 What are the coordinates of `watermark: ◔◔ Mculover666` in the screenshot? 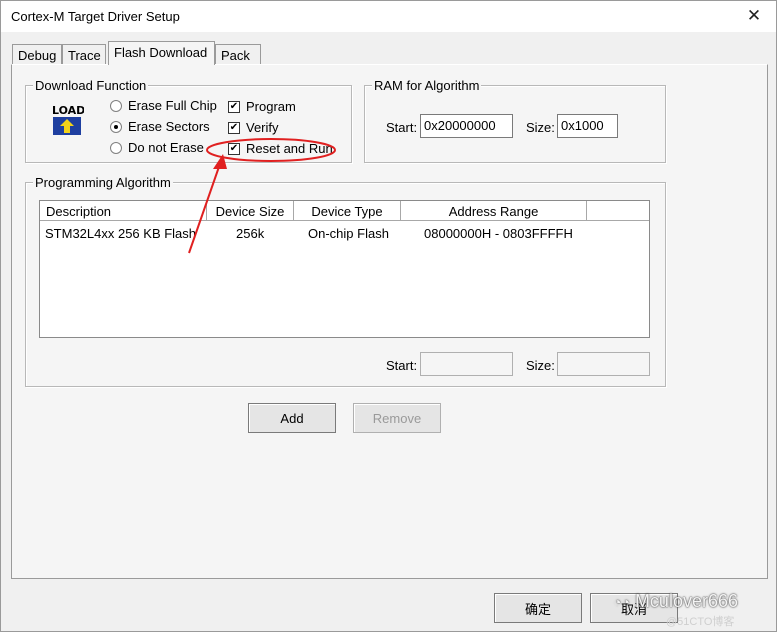 It's located at (675, 601).